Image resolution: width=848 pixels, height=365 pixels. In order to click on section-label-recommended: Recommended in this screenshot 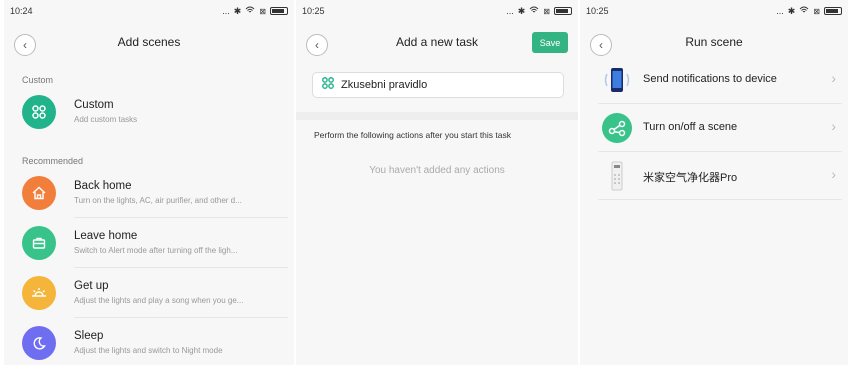, I will do `click(53, 161)`.